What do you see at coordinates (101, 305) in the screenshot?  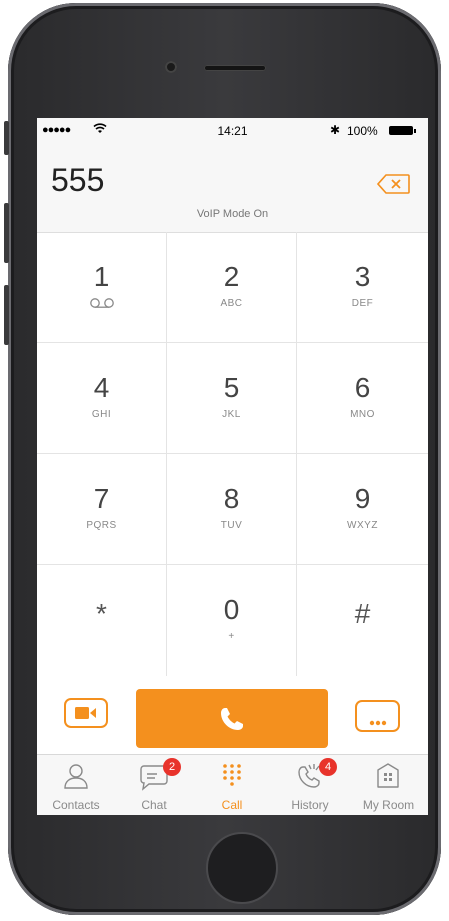 I see `voicemail-icon` at bounding box center [101, 305].